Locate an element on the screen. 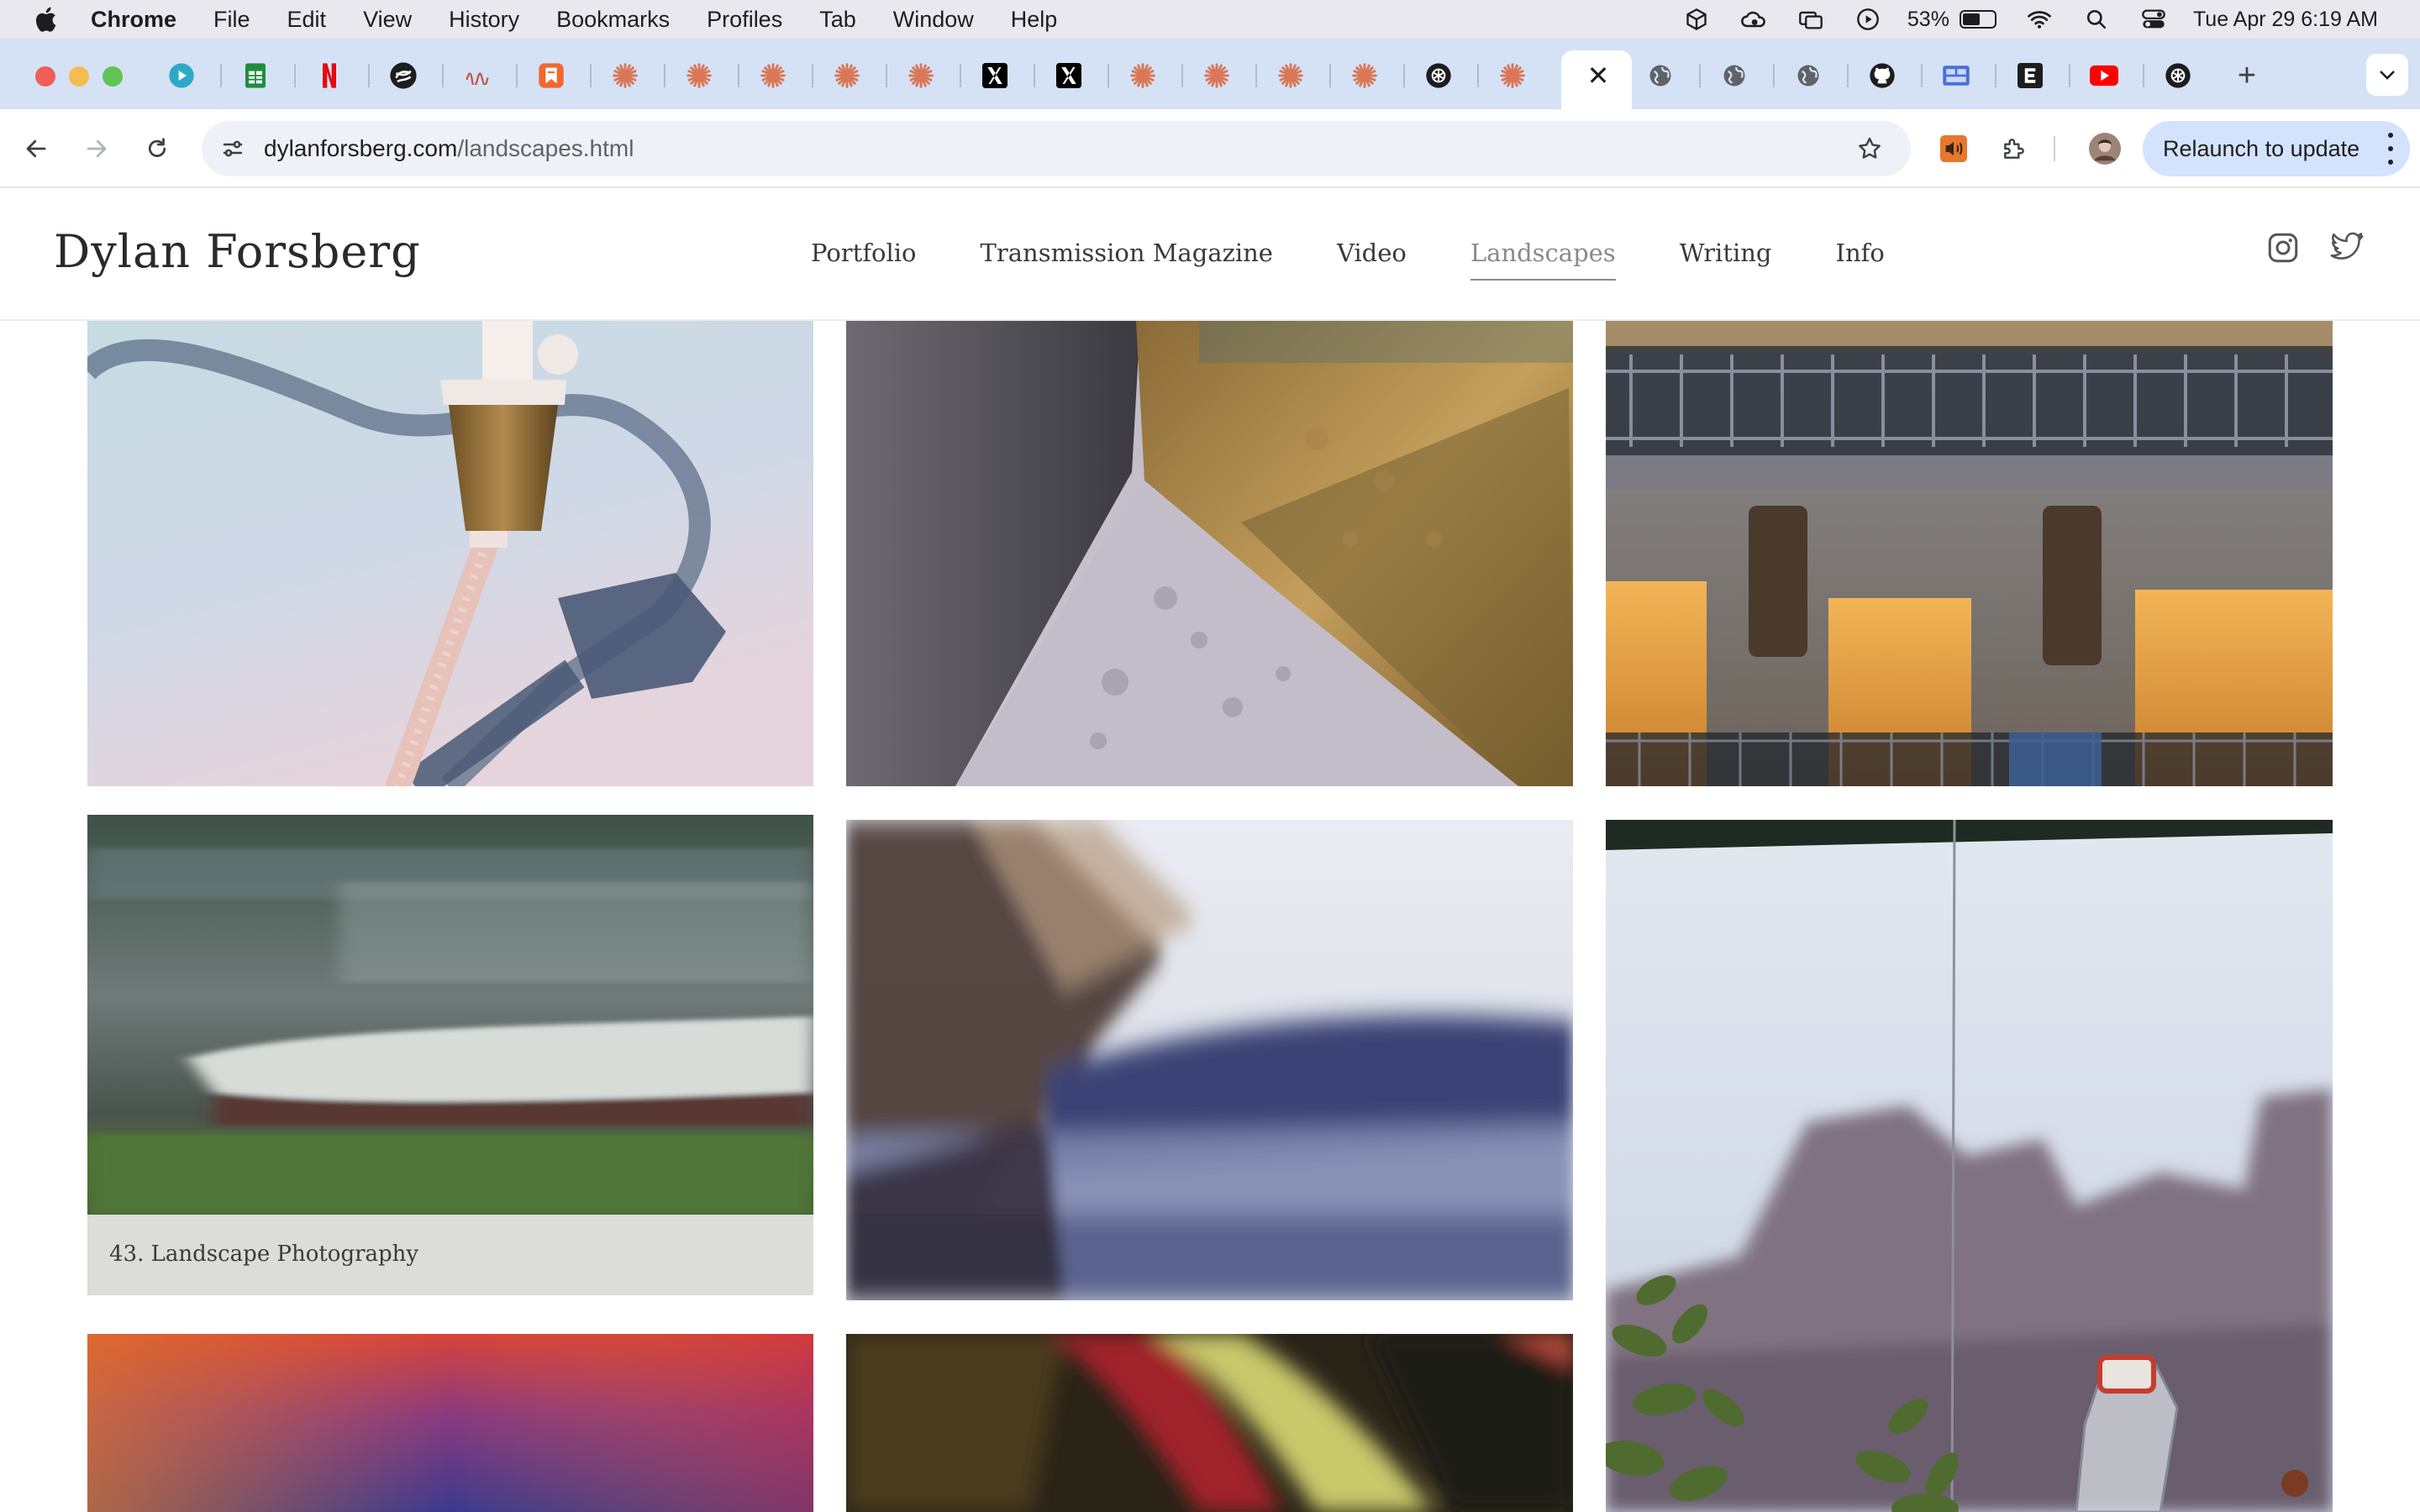  close-tab-icon: ✕ is located at coordinates (1598, 75).